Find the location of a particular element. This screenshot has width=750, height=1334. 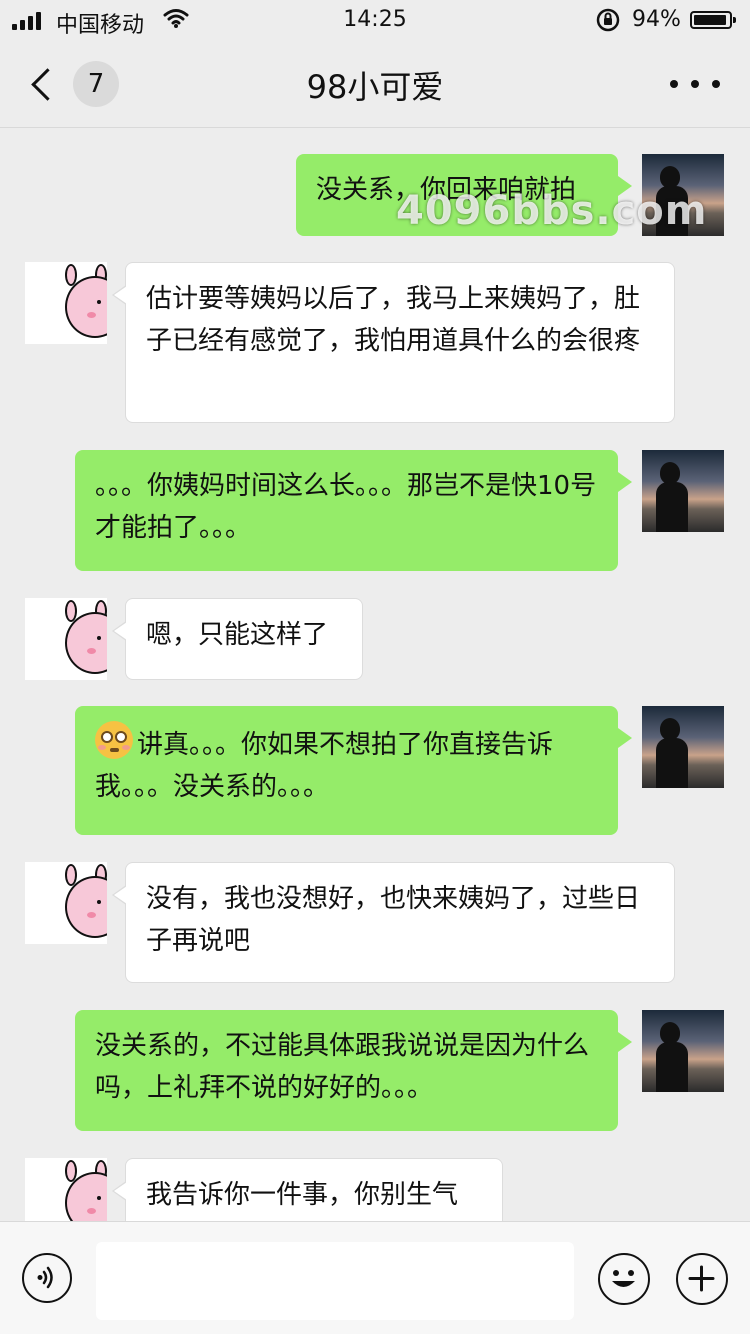

plus-icon is located at coordinates (701, 1278).